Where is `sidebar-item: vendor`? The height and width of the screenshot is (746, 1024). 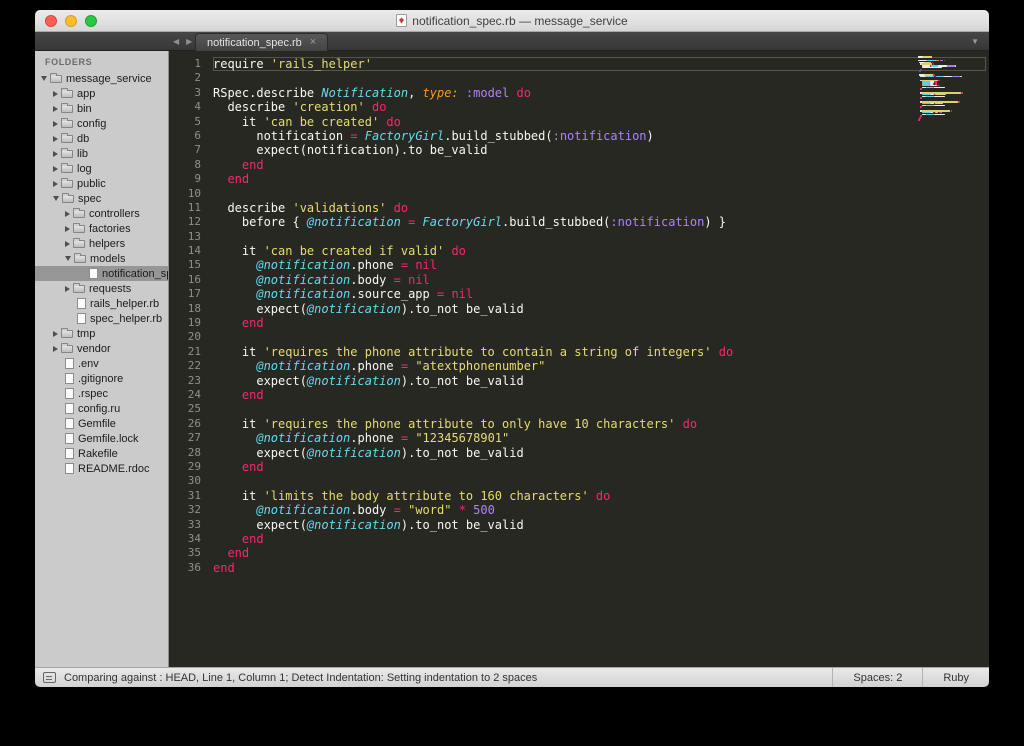
sidebar-item: vendor is located at coordinates (101, 348).